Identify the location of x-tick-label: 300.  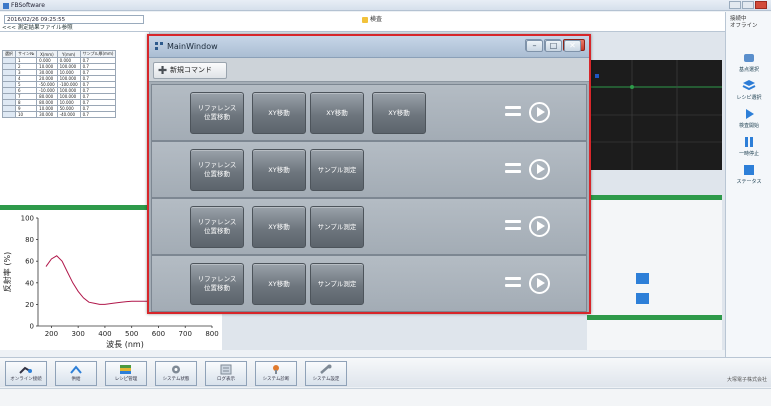
(77, 334).